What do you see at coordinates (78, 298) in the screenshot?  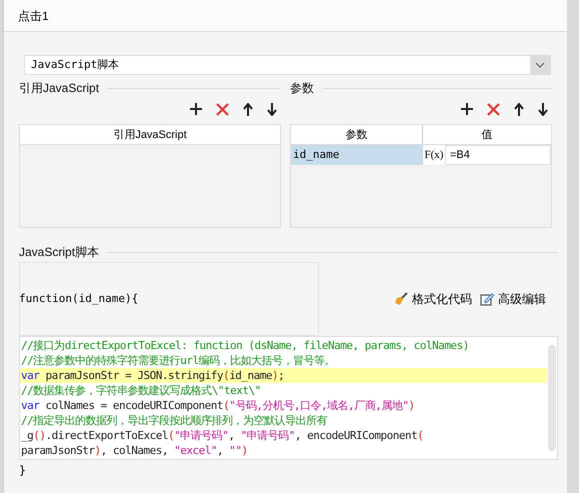 I see `function-header: function(id_name){` at bounding box center [78, 298].